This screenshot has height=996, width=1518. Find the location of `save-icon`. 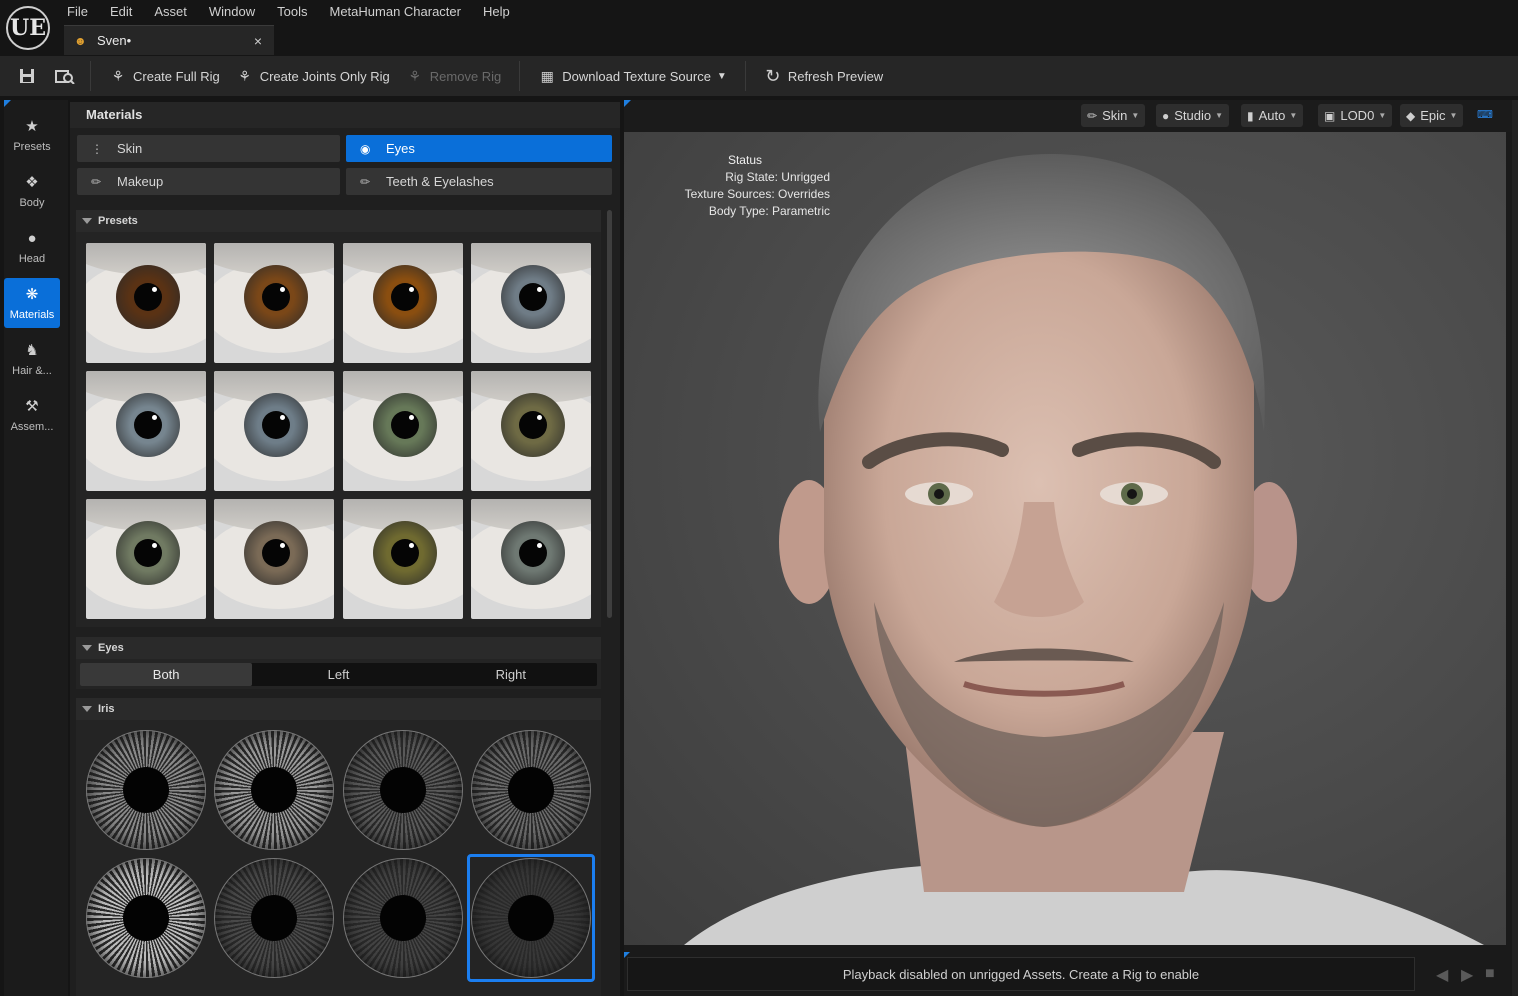

save-icon is located at coordinates (27, 76).